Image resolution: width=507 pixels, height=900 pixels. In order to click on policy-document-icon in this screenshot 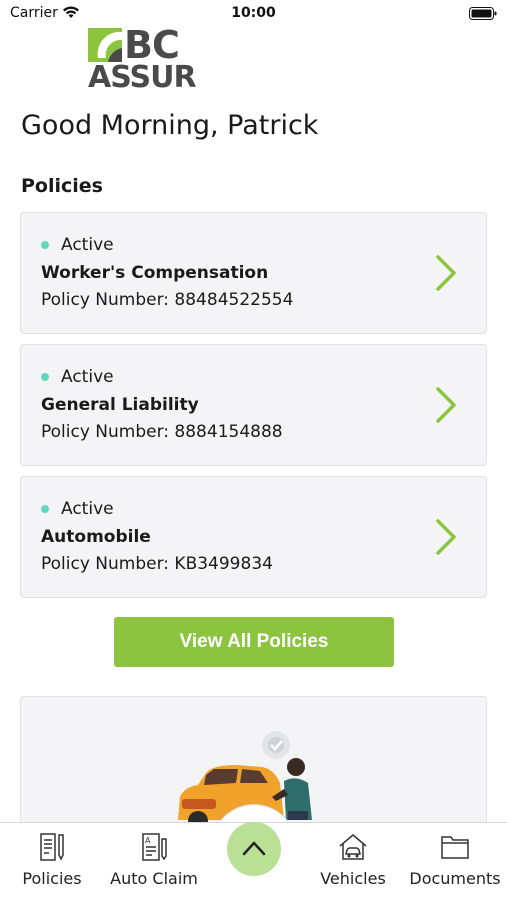, I will do `click(52, 847)`.